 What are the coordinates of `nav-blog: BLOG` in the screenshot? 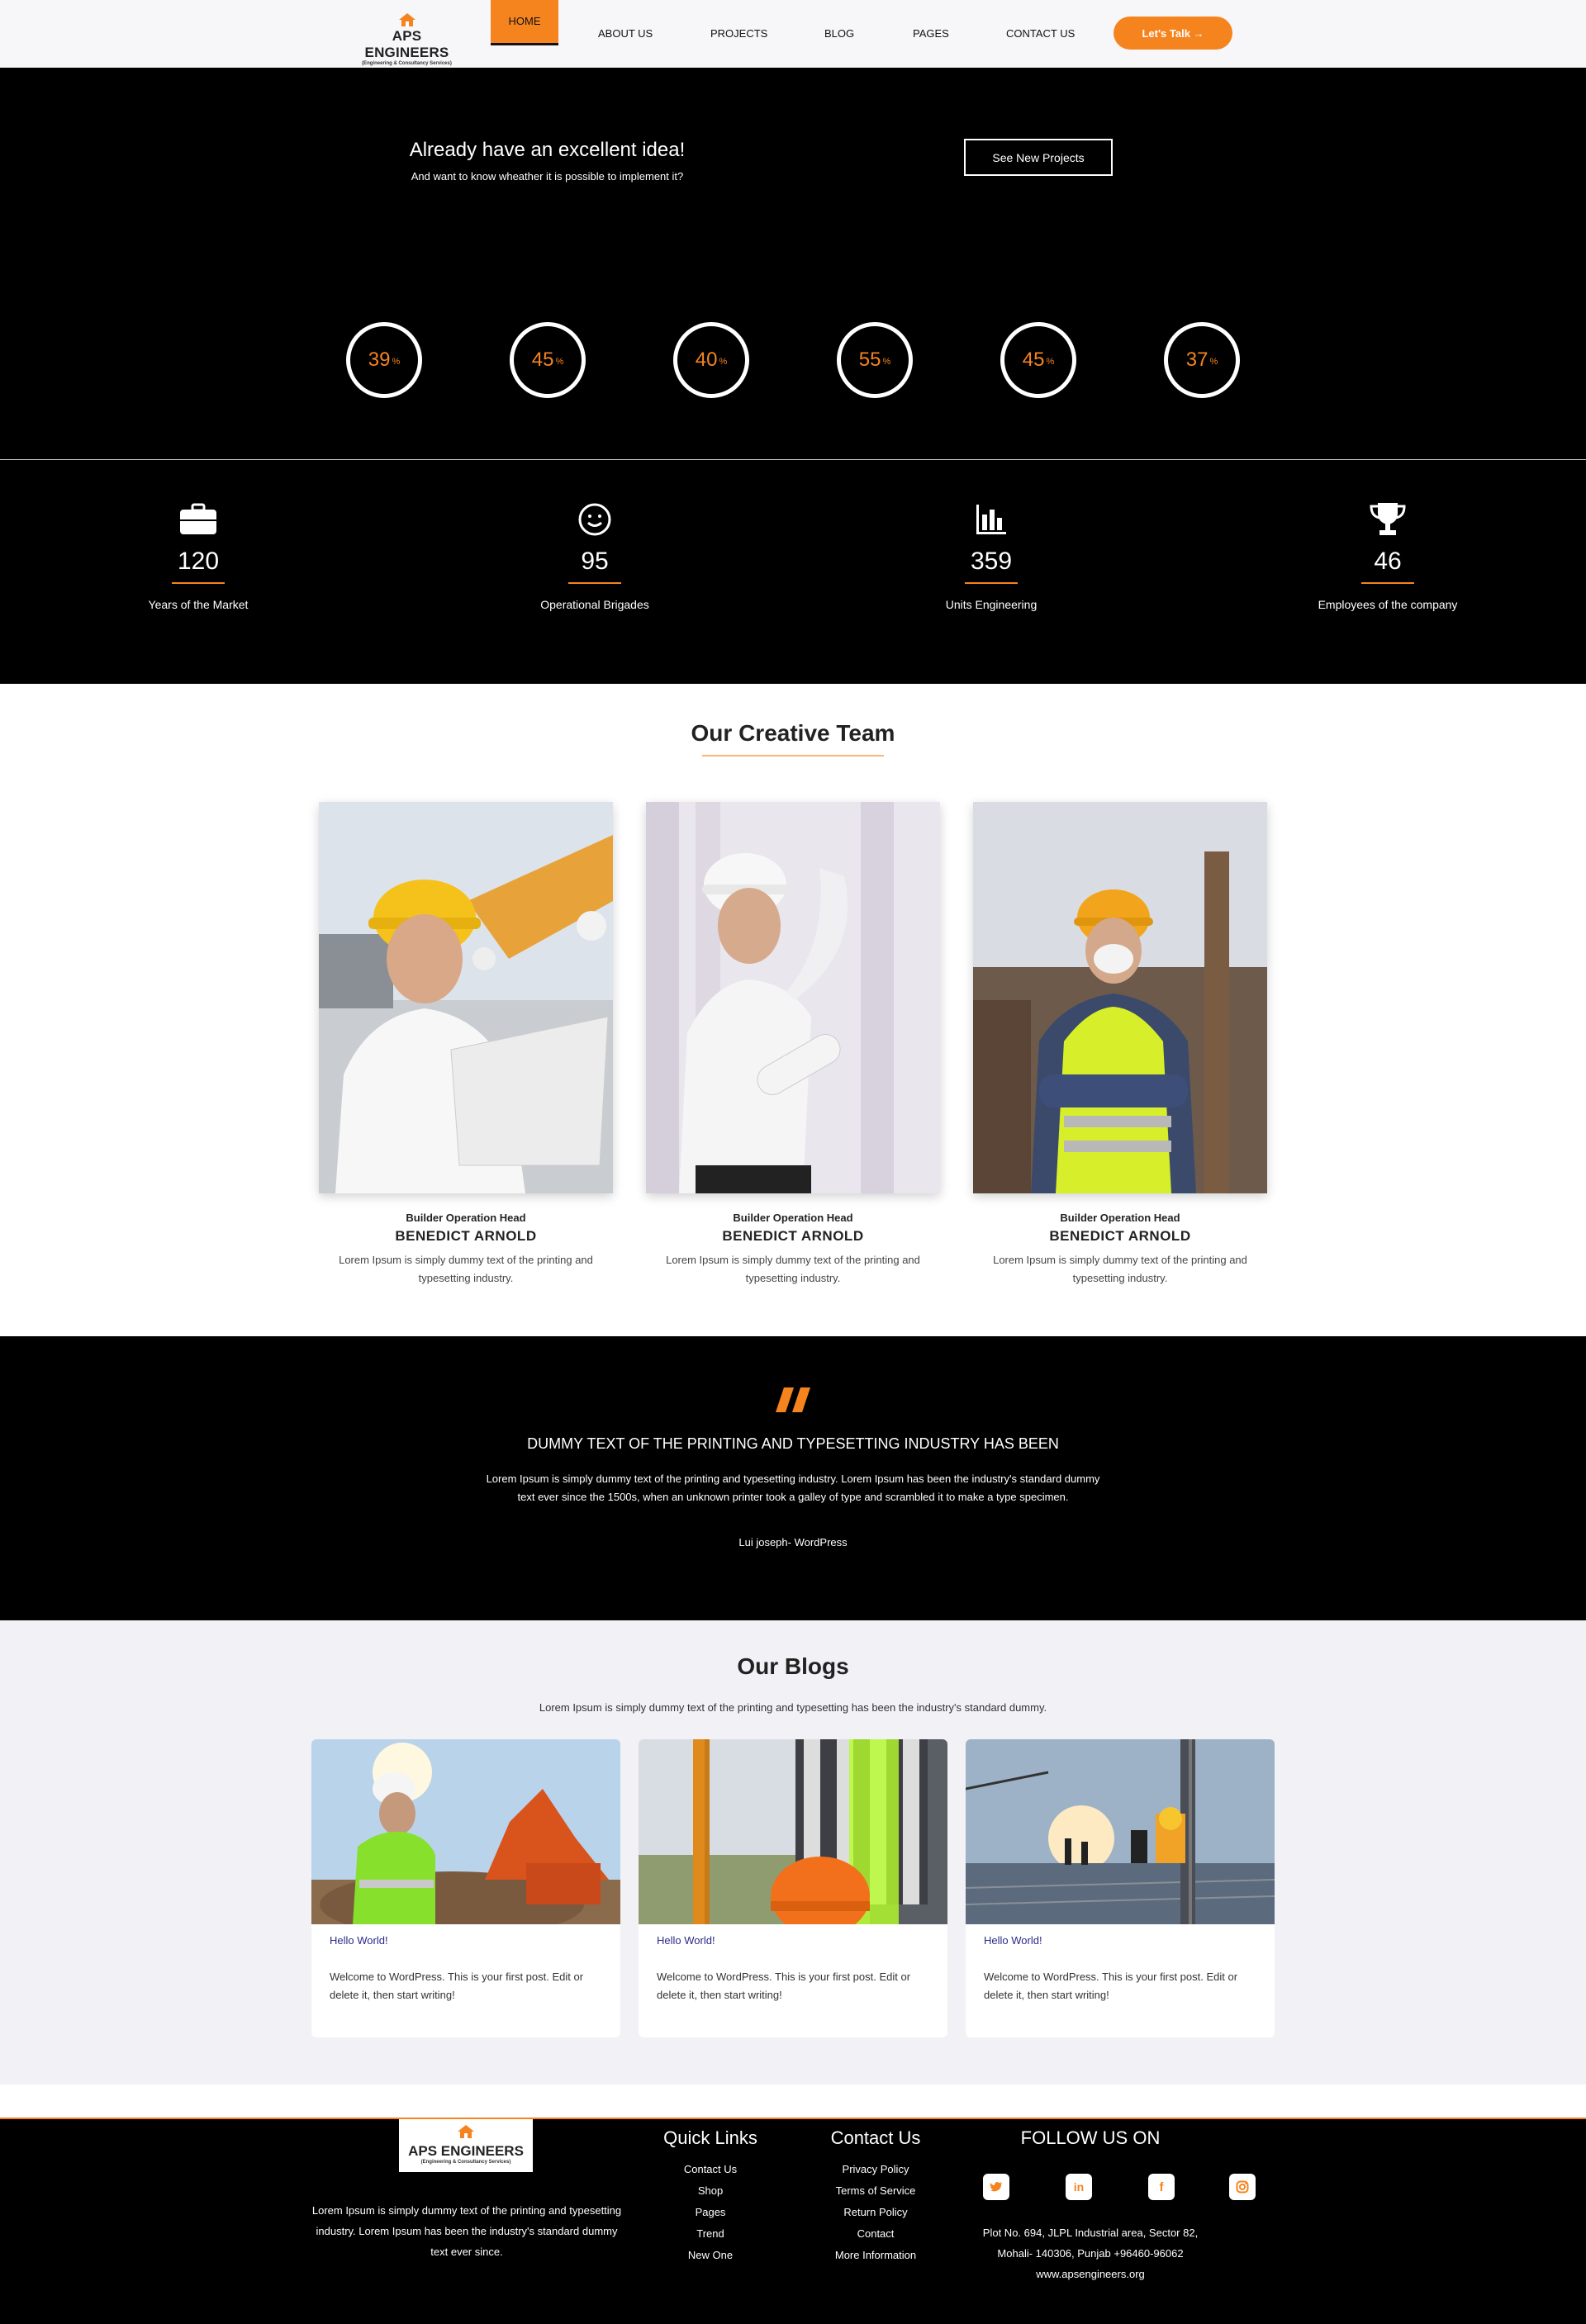 It's located at (839, 33).